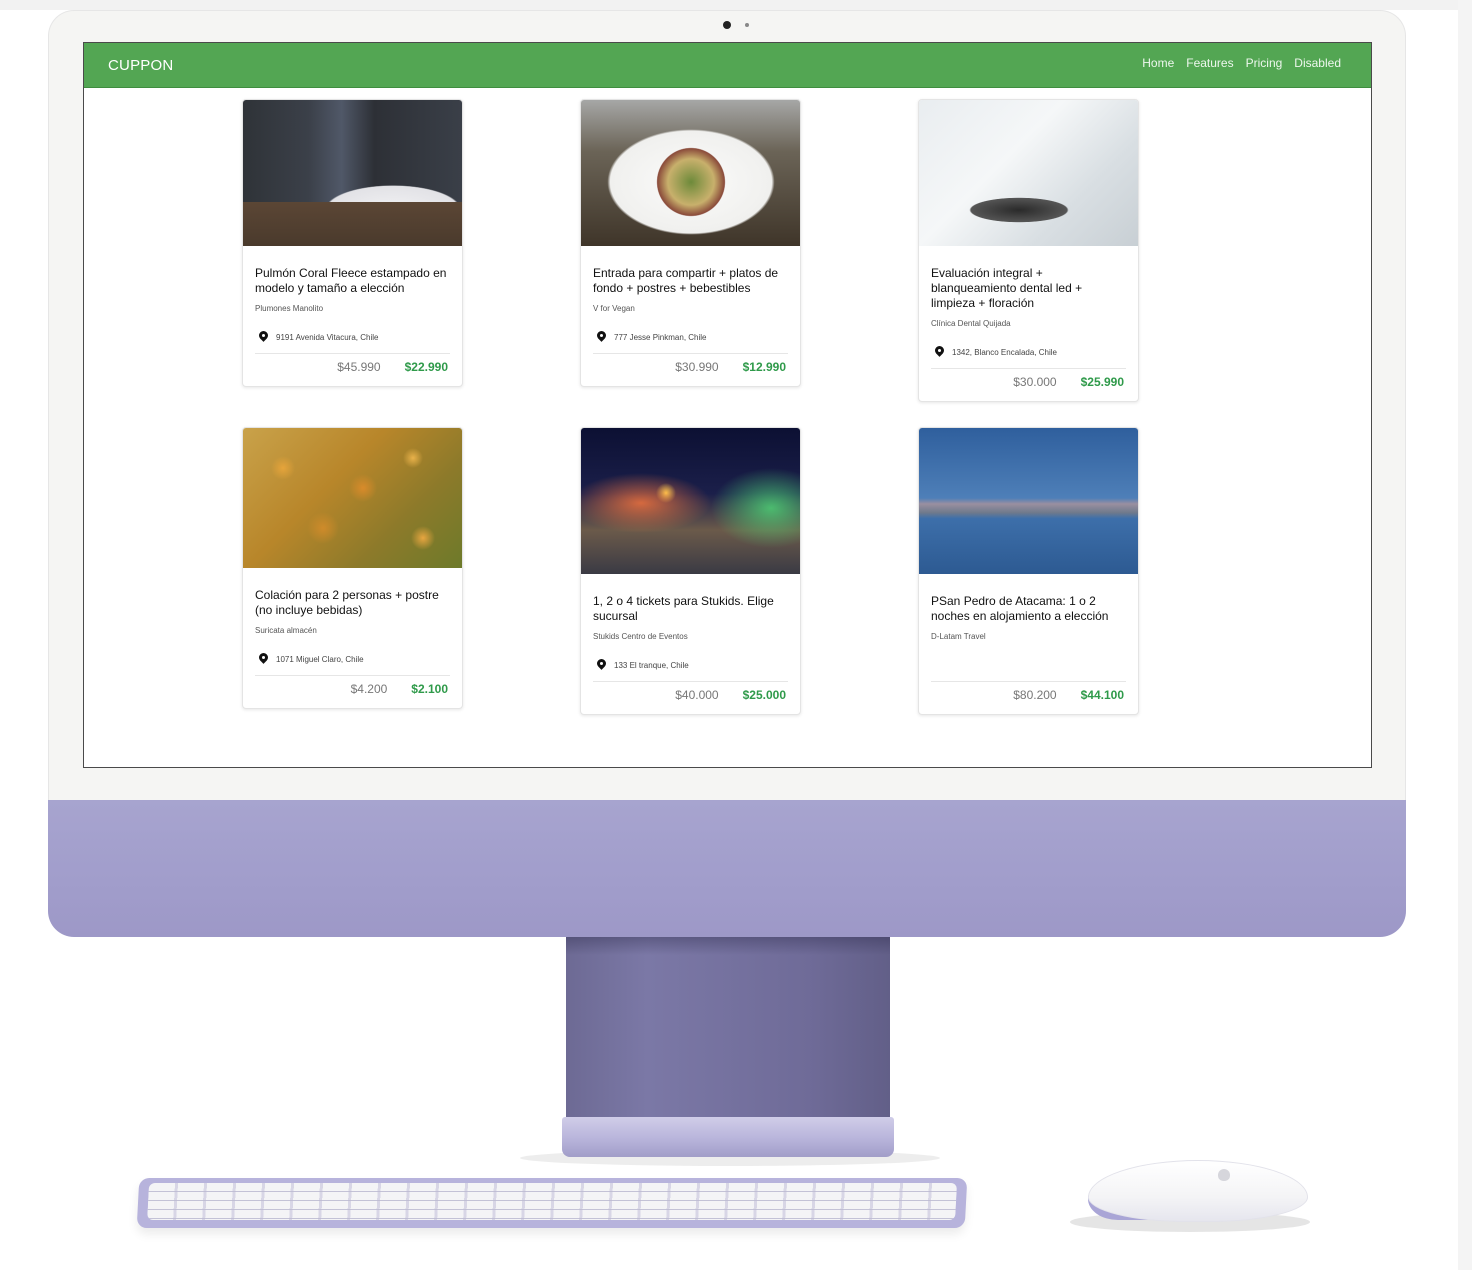  Describe the element at coordinates (1035, 695) in the screenshot. I see `original-price: $80.200` at that location.